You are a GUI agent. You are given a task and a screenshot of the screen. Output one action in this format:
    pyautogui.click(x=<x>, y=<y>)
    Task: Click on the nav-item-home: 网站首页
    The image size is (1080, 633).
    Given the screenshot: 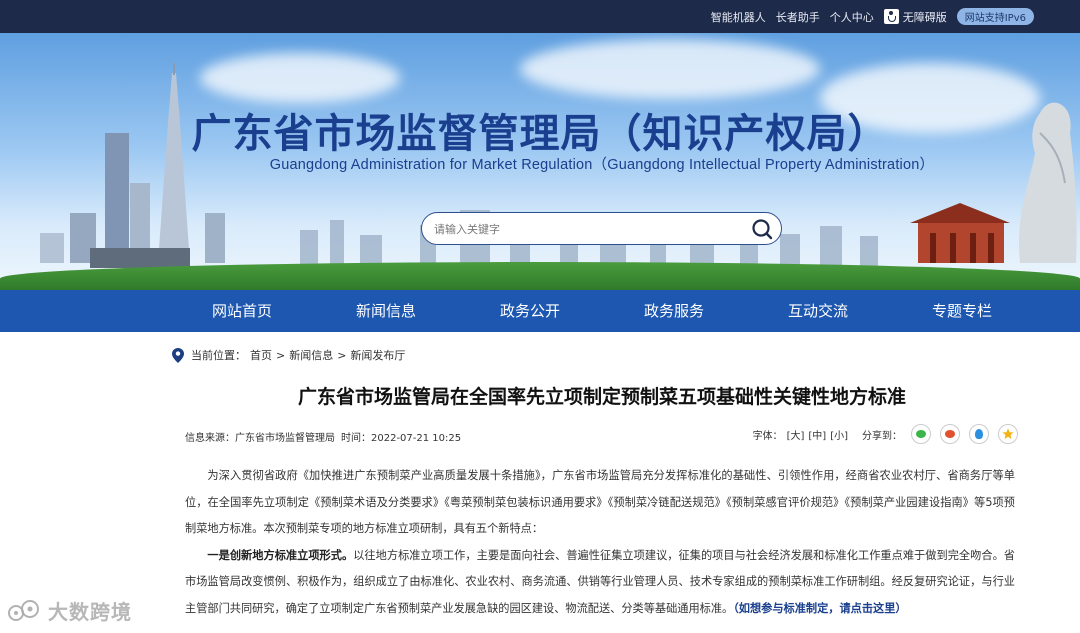 What is the action you would take?
    pyautogui.click(x=242, y=311)
    